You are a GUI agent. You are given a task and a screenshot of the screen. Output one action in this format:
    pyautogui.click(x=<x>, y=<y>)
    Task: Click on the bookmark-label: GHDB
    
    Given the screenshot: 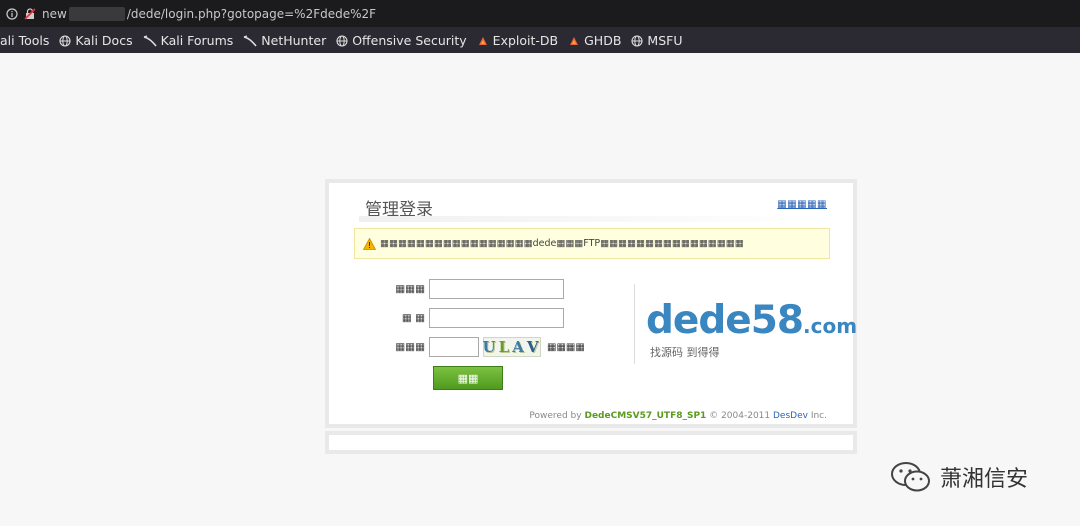 What is the action you would take?
    pyautogui.click(x=603, y=40)
    